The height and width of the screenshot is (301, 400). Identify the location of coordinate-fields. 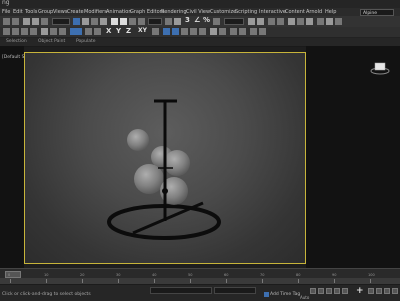
(181, 290).